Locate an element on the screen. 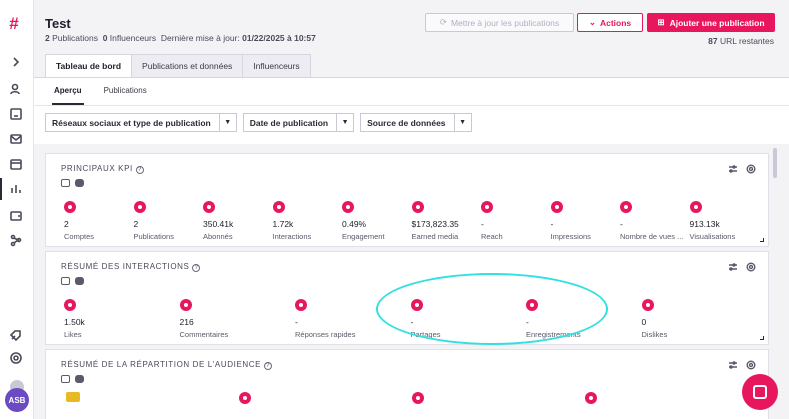 The height and width of the screenshot is (419, 789). filter-date: Date de publication ▼ is located at coordinates (298, 122).